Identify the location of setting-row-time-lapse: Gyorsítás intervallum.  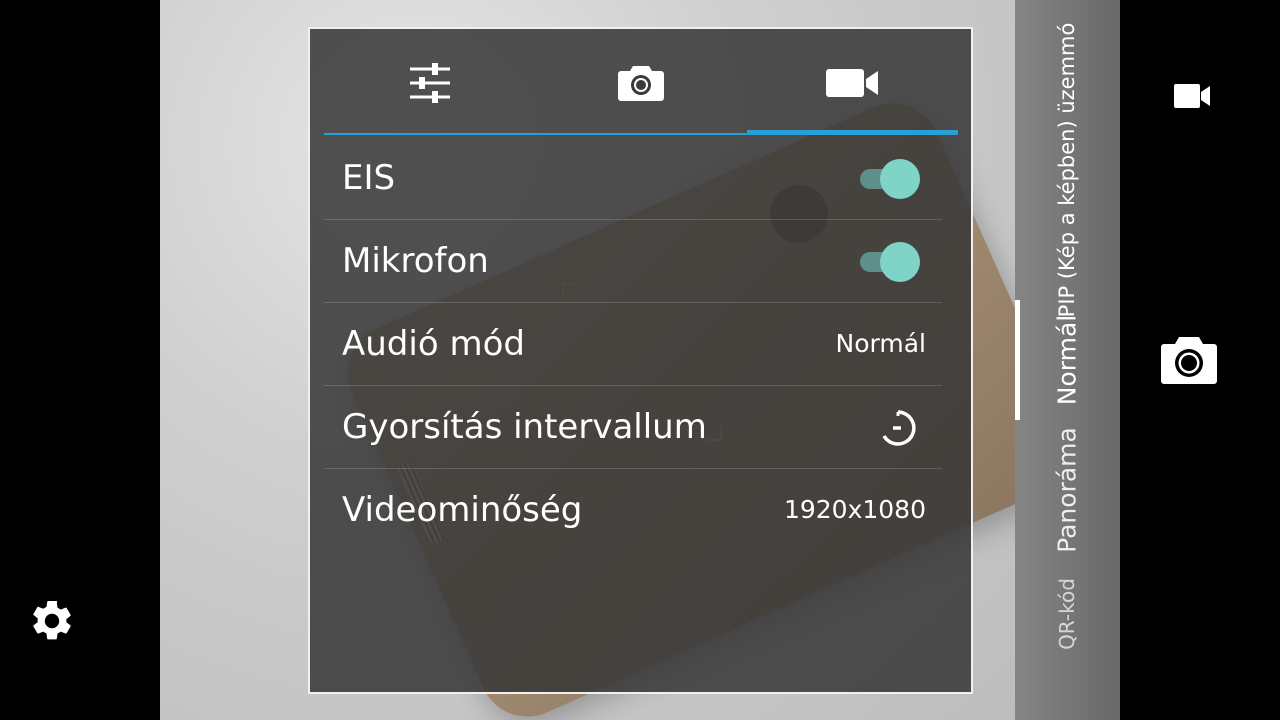
(633, 427).